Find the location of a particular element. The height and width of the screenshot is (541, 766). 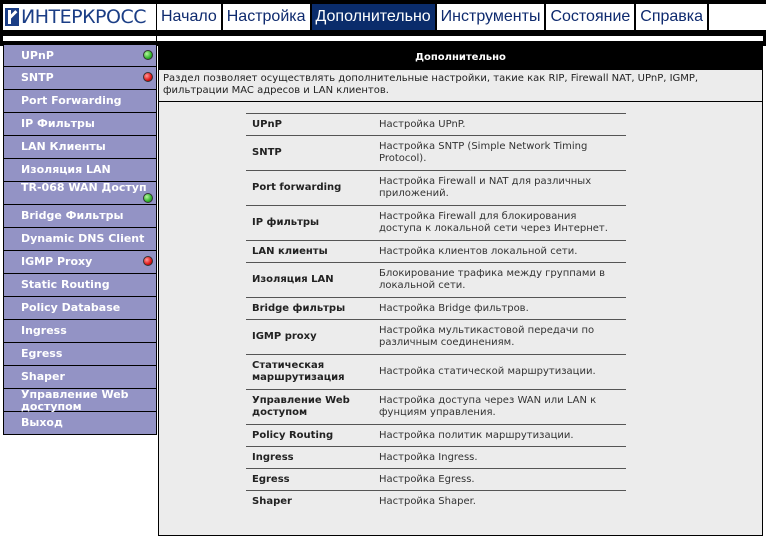

sidebar-item-label: TR-068 WAN Доступ is located at coordinates (84, 187).